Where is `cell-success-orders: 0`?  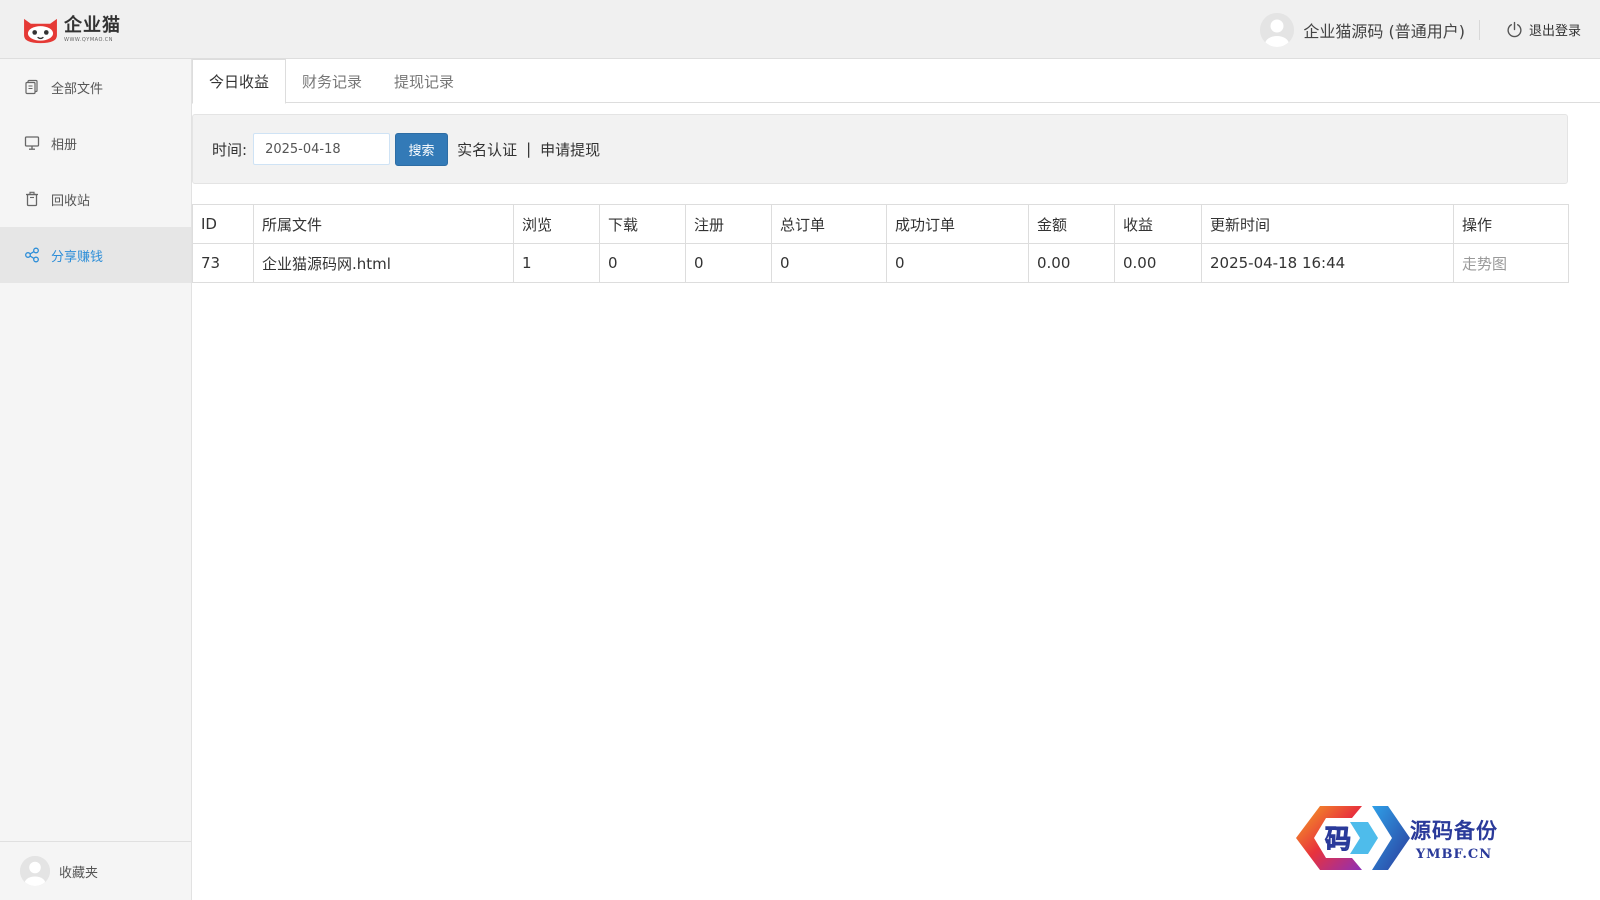 cell-success-orders: 0 is located at coordinates (957, 263).